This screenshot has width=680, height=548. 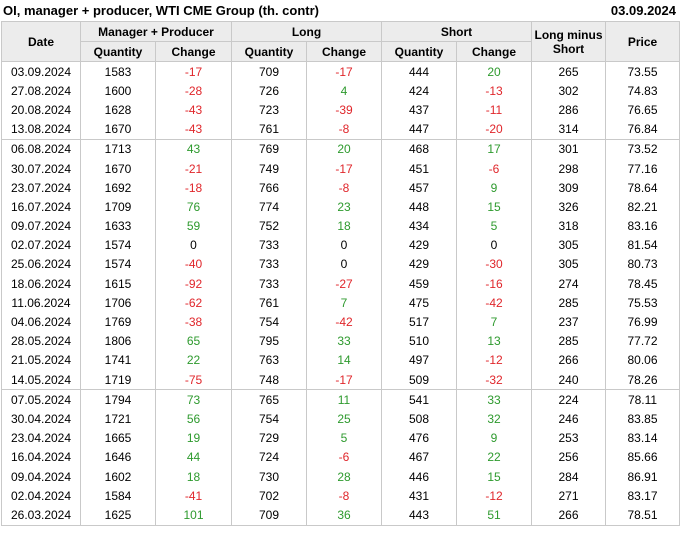 I want to click on cell-long-change: 25, so click(x=344, y=419).